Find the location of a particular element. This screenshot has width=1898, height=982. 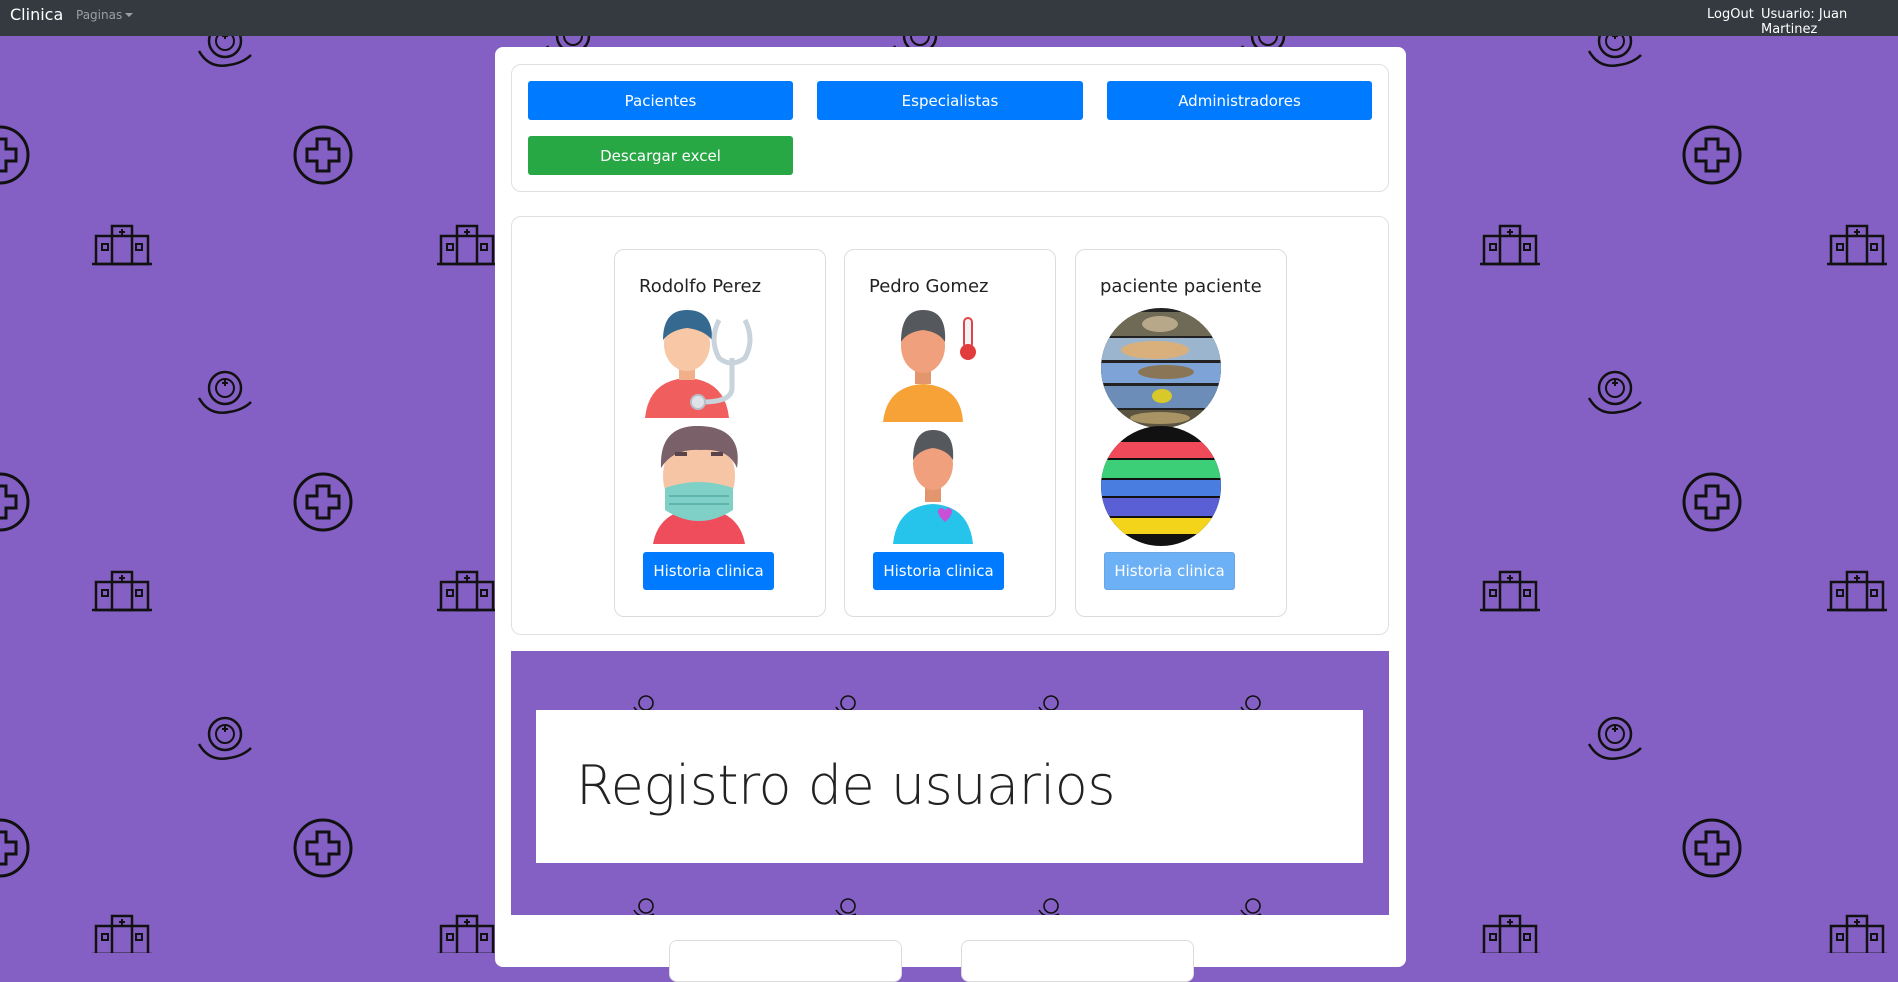

especialistas-button: Especialistas is located at coordinates (950, 100).